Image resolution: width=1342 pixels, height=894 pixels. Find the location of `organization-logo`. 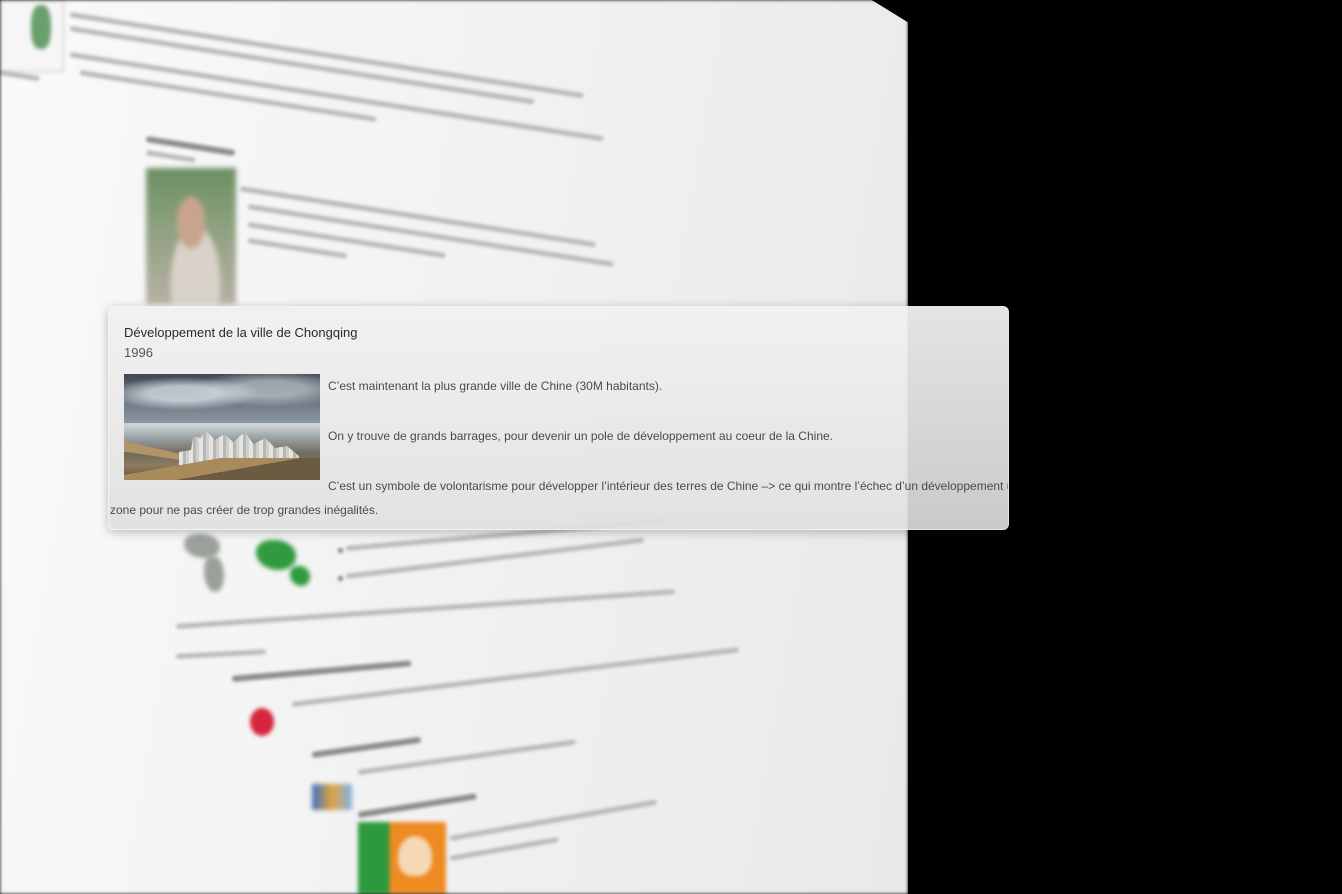

organization-logo is located at coordinates (332, 797).